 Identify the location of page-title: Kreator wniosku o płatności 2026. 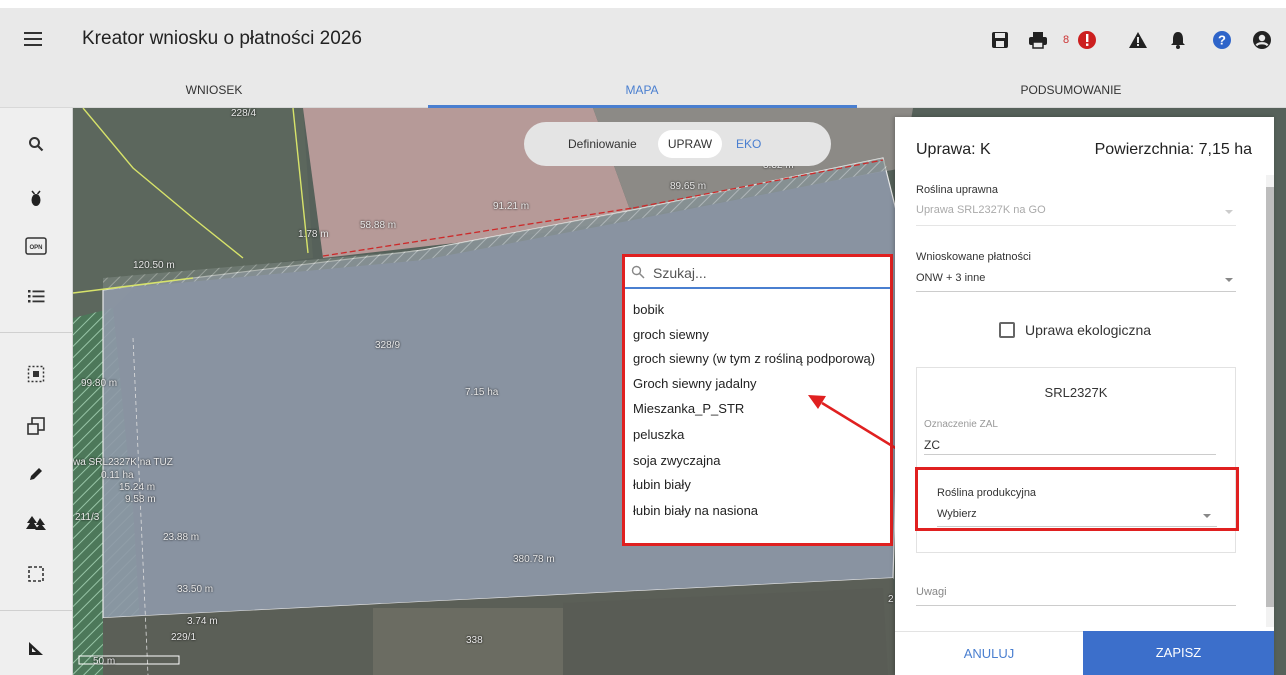
(222, 38).